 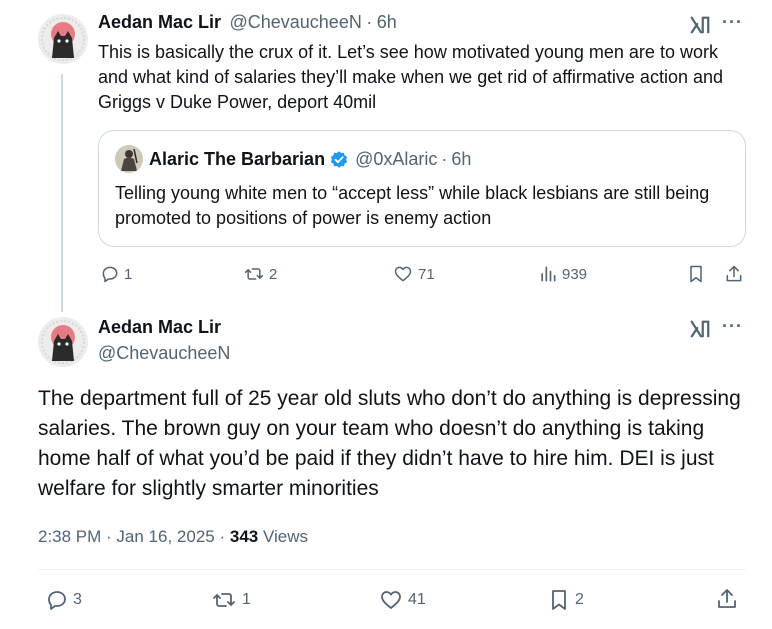 I want to click on post-time: 6h, so click(x=387, y=22).